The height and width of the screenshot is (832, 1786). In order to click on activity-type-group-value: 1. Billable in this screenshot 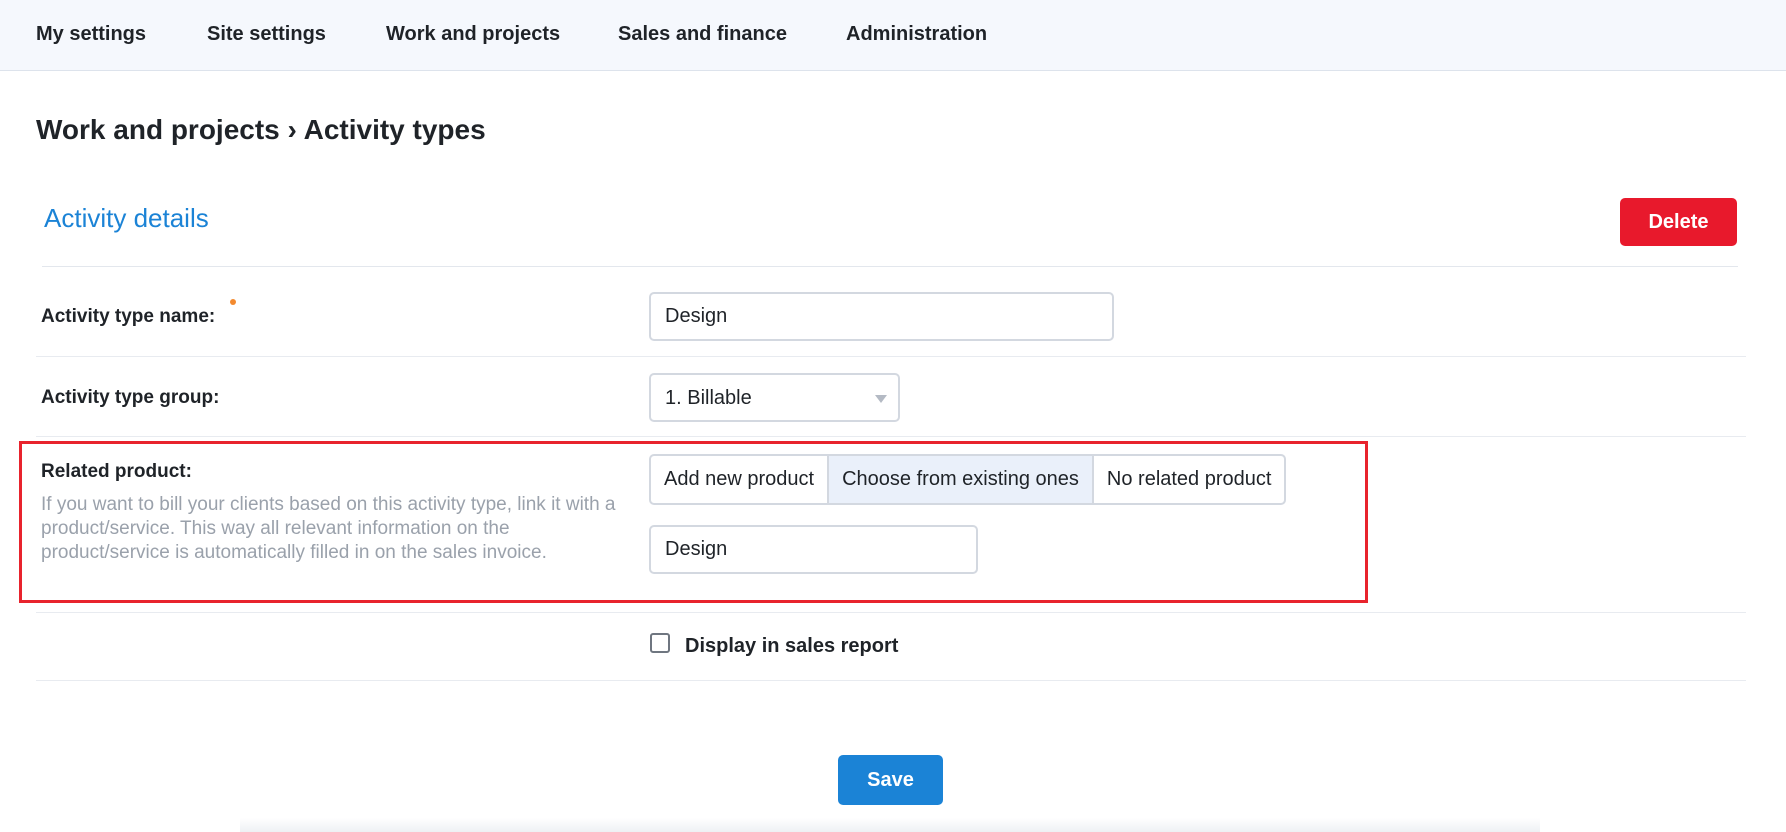, I will do `click(708, 398)`.